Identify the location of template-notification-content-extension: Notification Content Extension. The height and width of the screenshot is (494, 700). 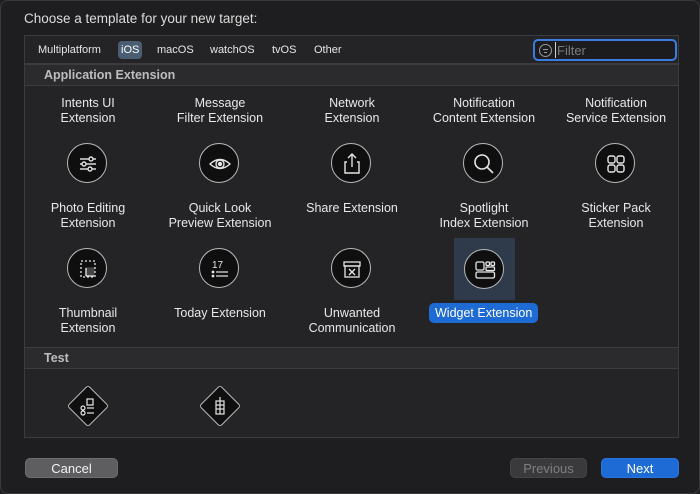
(484, 111).